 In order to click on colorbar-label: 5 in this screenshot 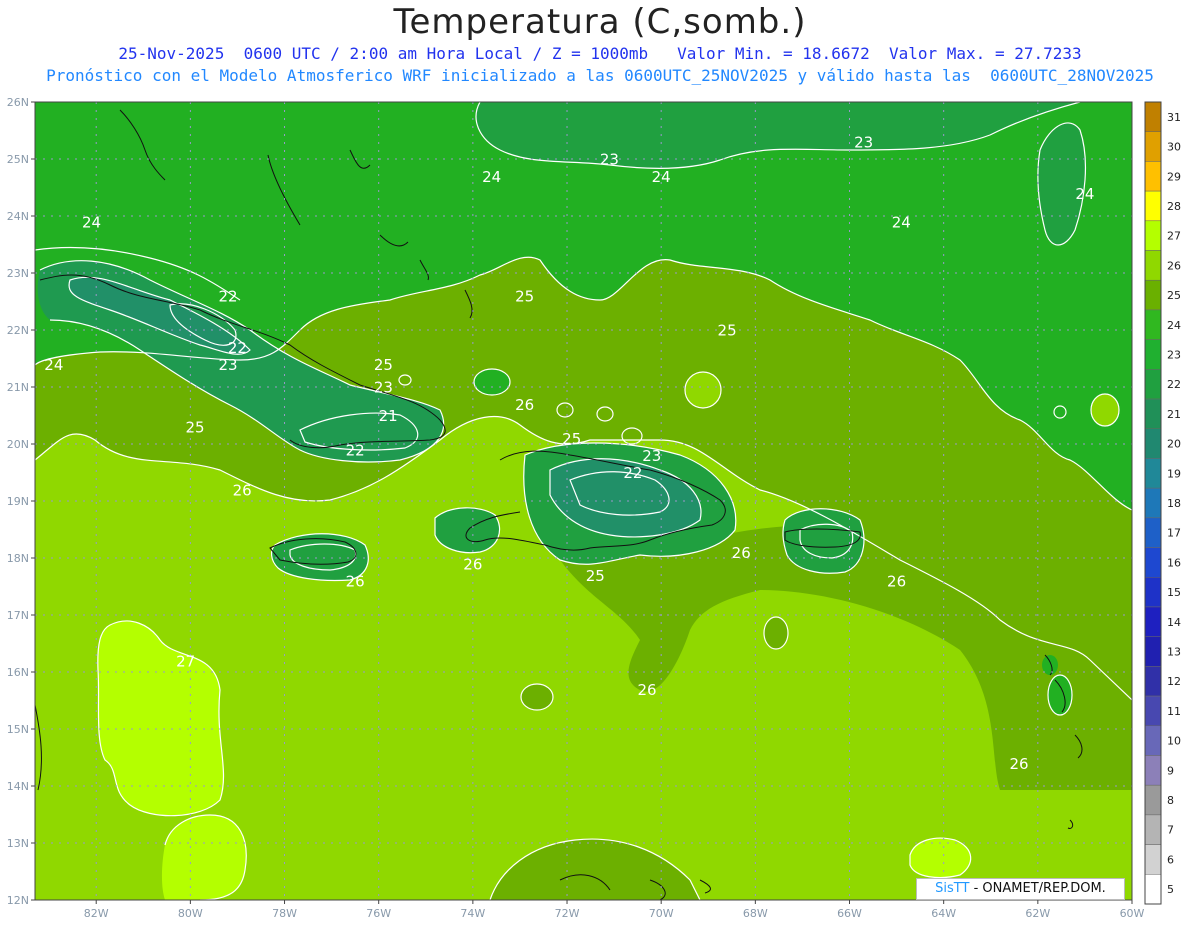, I will do `click(1170, 889)`.